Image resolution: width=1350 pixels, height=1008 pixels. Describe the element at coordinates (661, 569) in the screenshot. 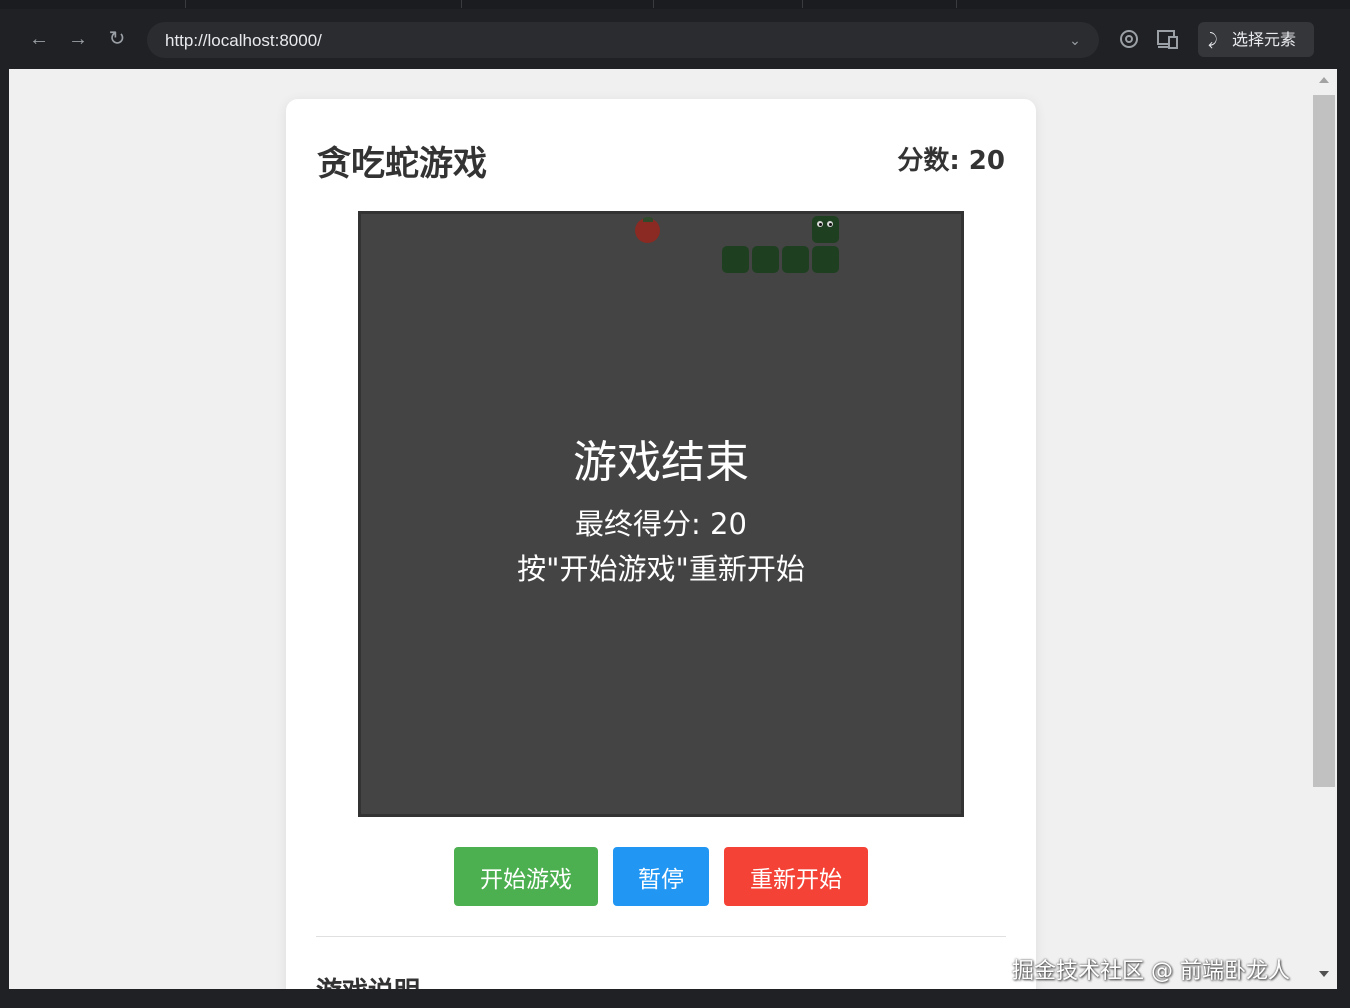

I see `restart-hint-text: 按"开始游戏"重新开始` at that location.